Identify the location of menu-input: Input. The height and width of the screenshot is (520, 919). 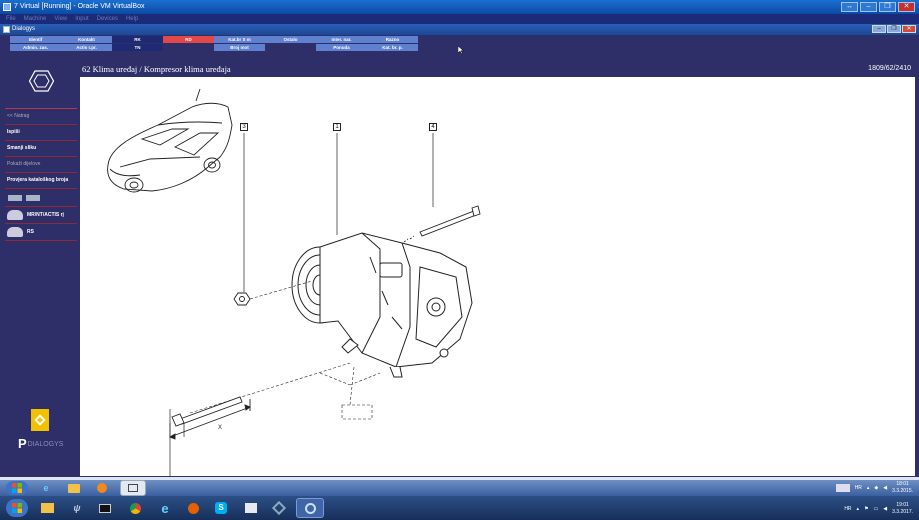
(81, 19).